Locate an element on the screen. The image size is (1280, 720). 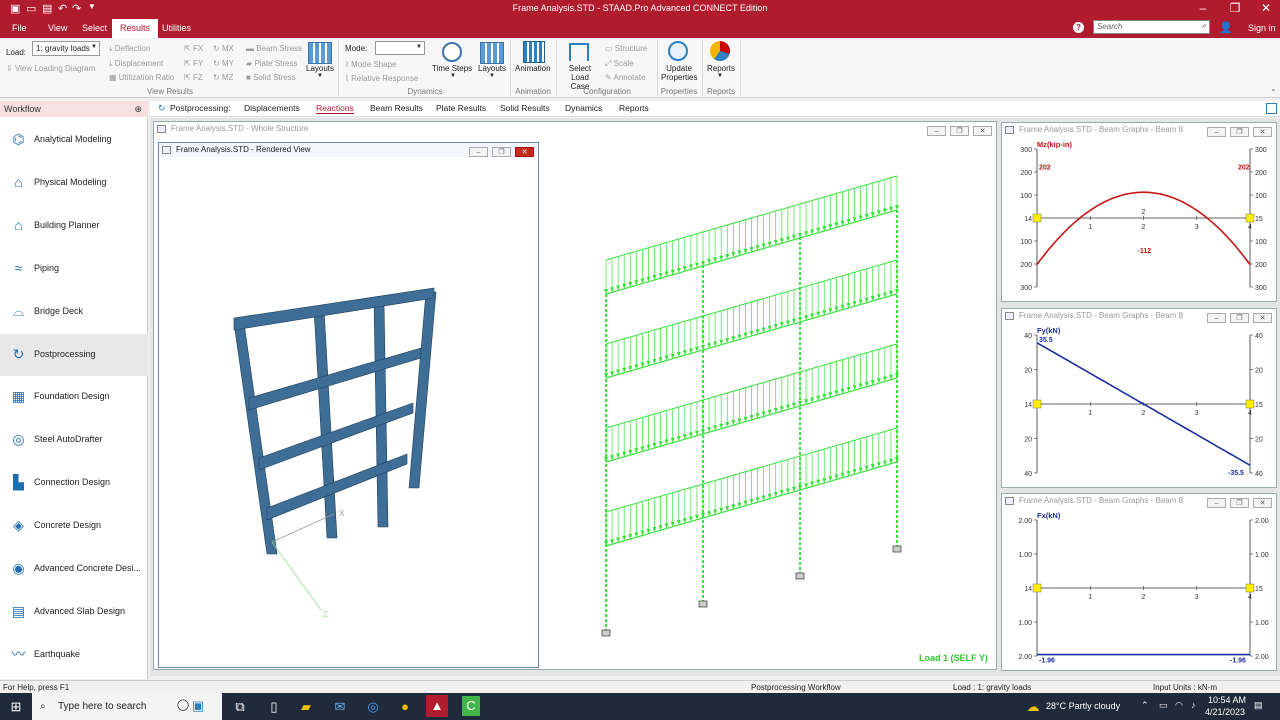
workflow-item-connection-design: ▙ Connection Design is located at coordinates (74, 483).